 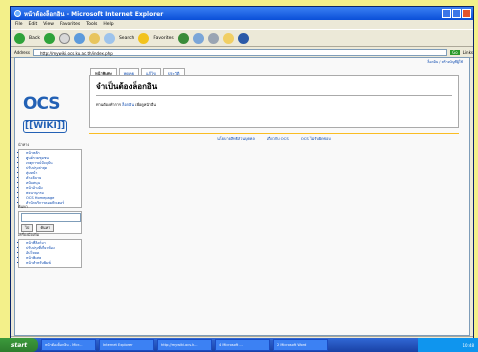 I want to click on toolbar: Back Search Favorites, so click(x=242, y=38).